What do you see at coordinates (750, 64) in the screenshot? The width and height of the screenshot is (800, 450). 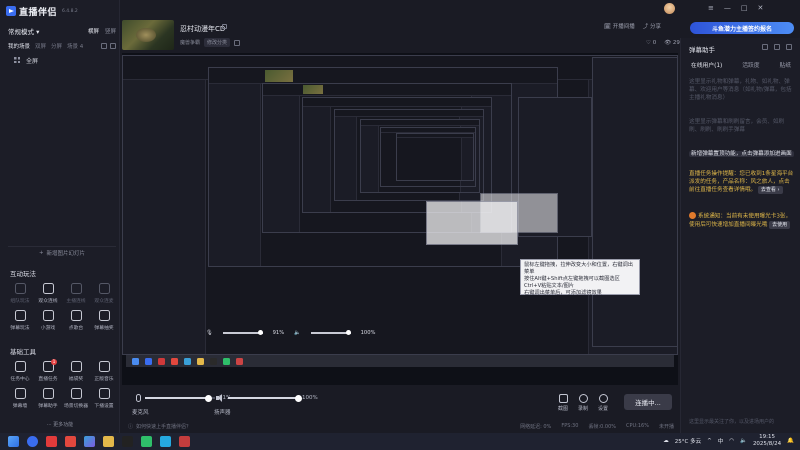 I see `tab-activity: 活跃度` at bounding box center [750, 64].